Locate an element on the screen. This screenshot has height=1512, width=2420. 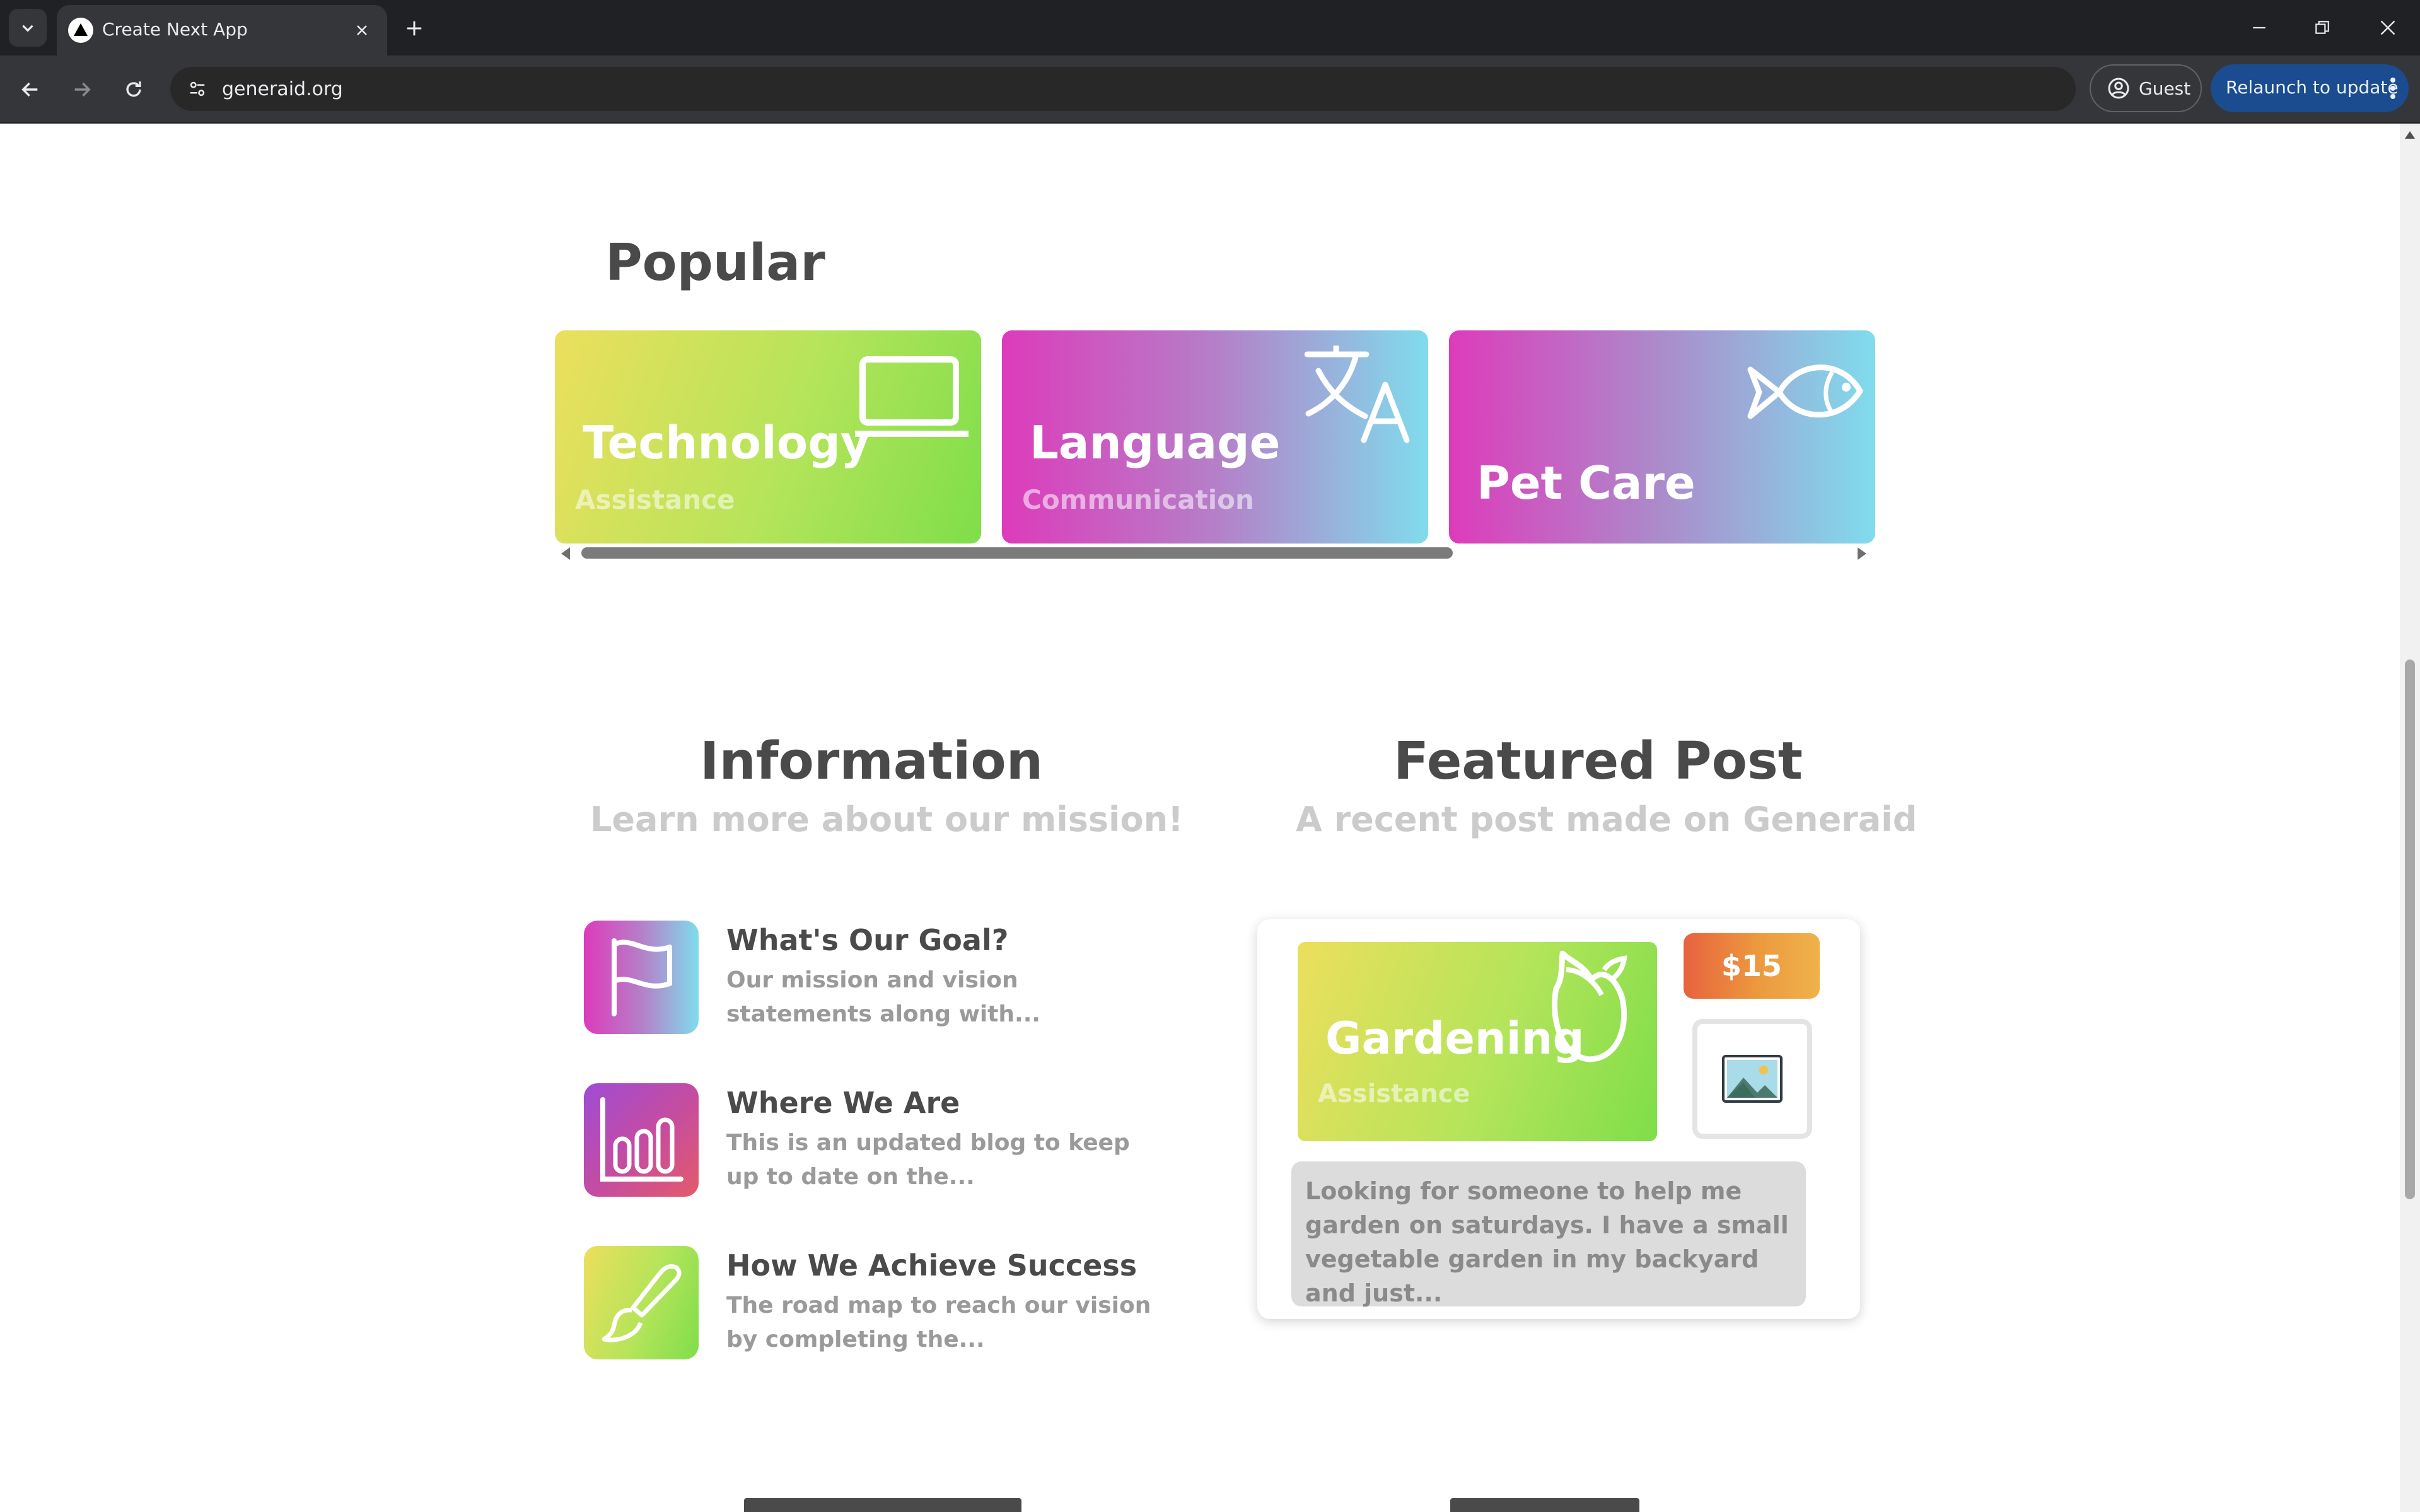
more-menu-icon is located at coordinates (2392, 88).